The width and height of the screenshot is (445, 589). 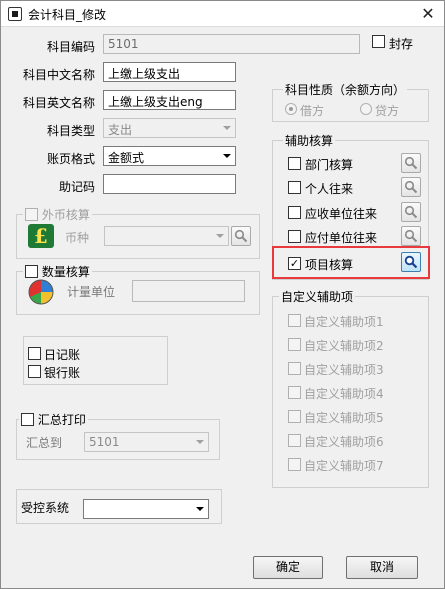 I want to click on en-name-label: 科目英文名称, so click(x=58, y=103).